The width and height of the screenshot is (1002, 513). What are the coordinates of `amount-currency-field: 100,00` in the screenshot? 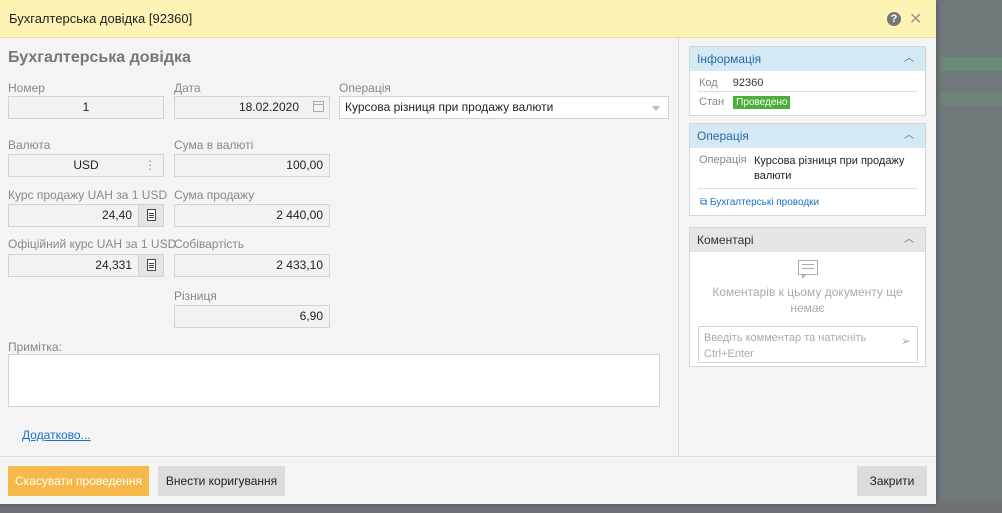 It's located at (252, 165).